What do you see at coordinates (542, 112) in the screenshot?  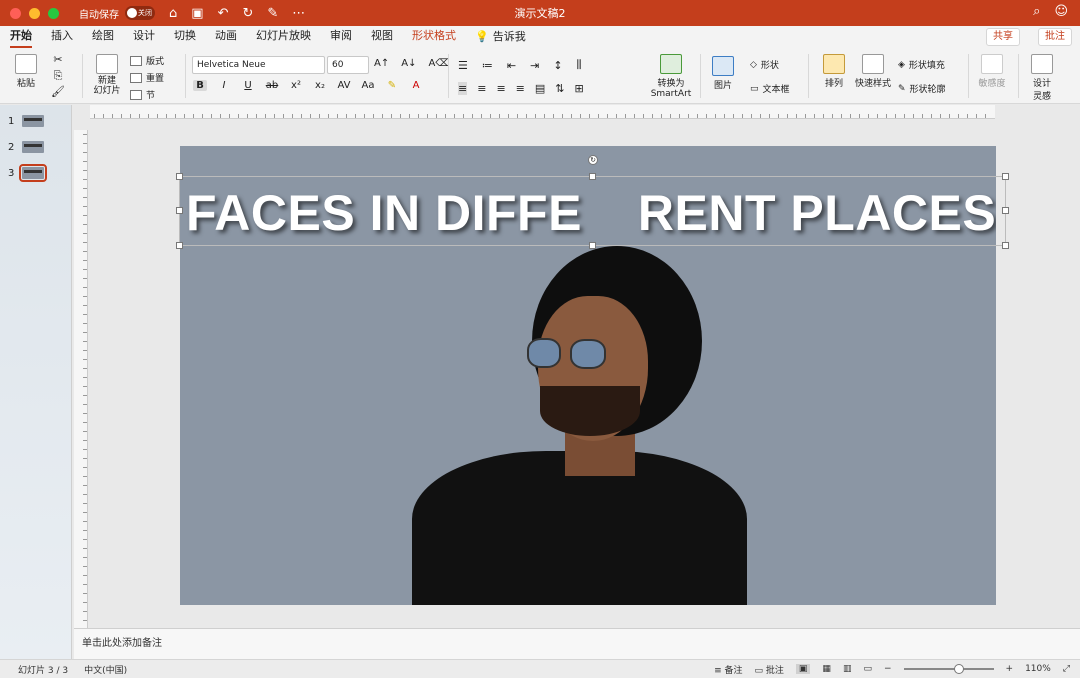 I see `horizontal-ruler` at bounding box center [542, 112].